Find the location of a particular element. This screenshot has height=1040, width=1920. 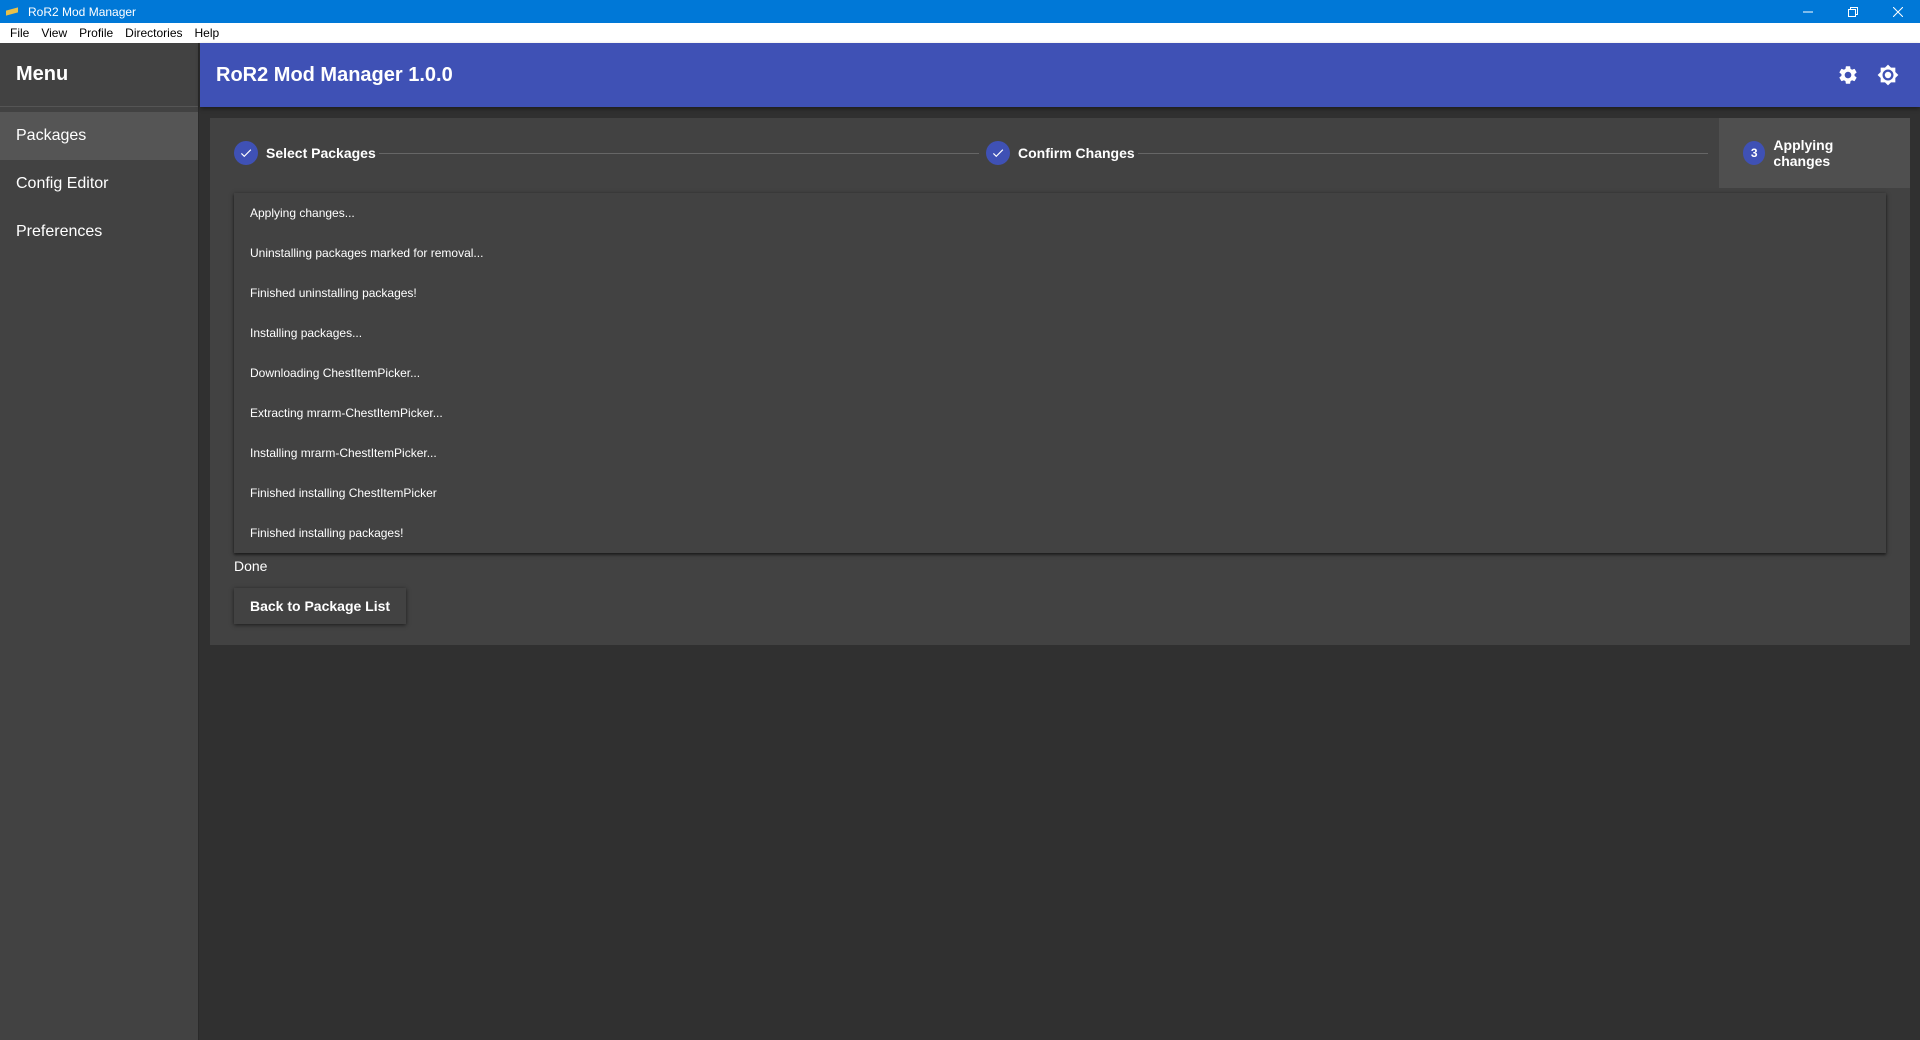

log-line: Finished uninstalling packages! is located at coordinates (333, 293).